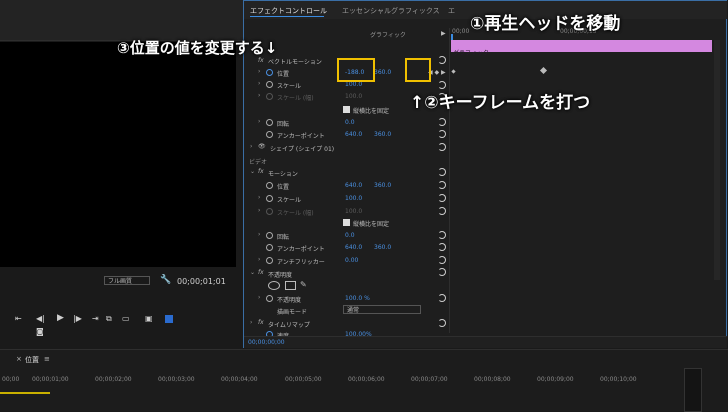 Image resolution: width=728 pixels, height=412 pixels. I want to click on go-to-out-icon: ⇥, so click(95, 318).